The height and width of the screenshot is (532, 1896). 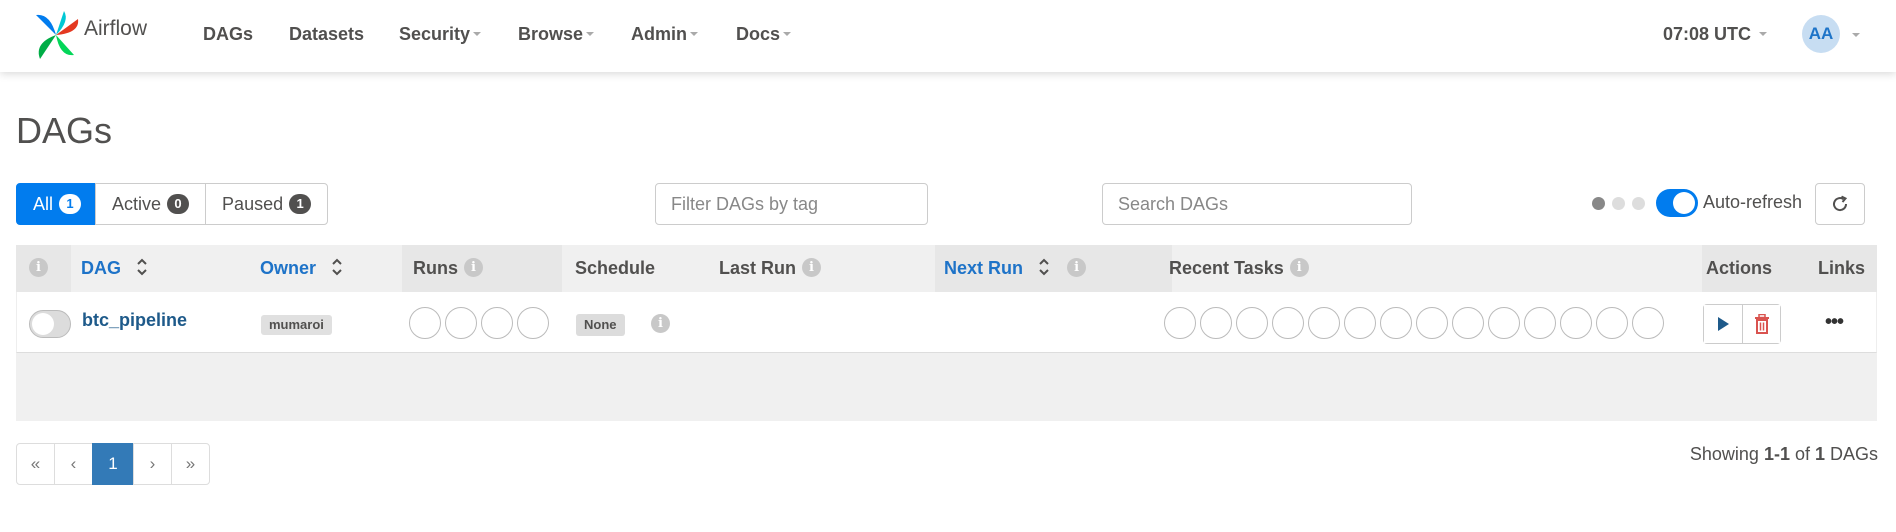 I want to click on header-info: i, so click(x=38, y=268).